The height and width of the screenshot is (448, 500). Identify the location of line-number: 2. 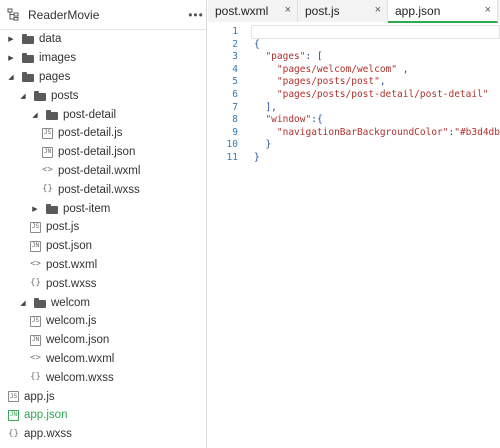
(235, 44).